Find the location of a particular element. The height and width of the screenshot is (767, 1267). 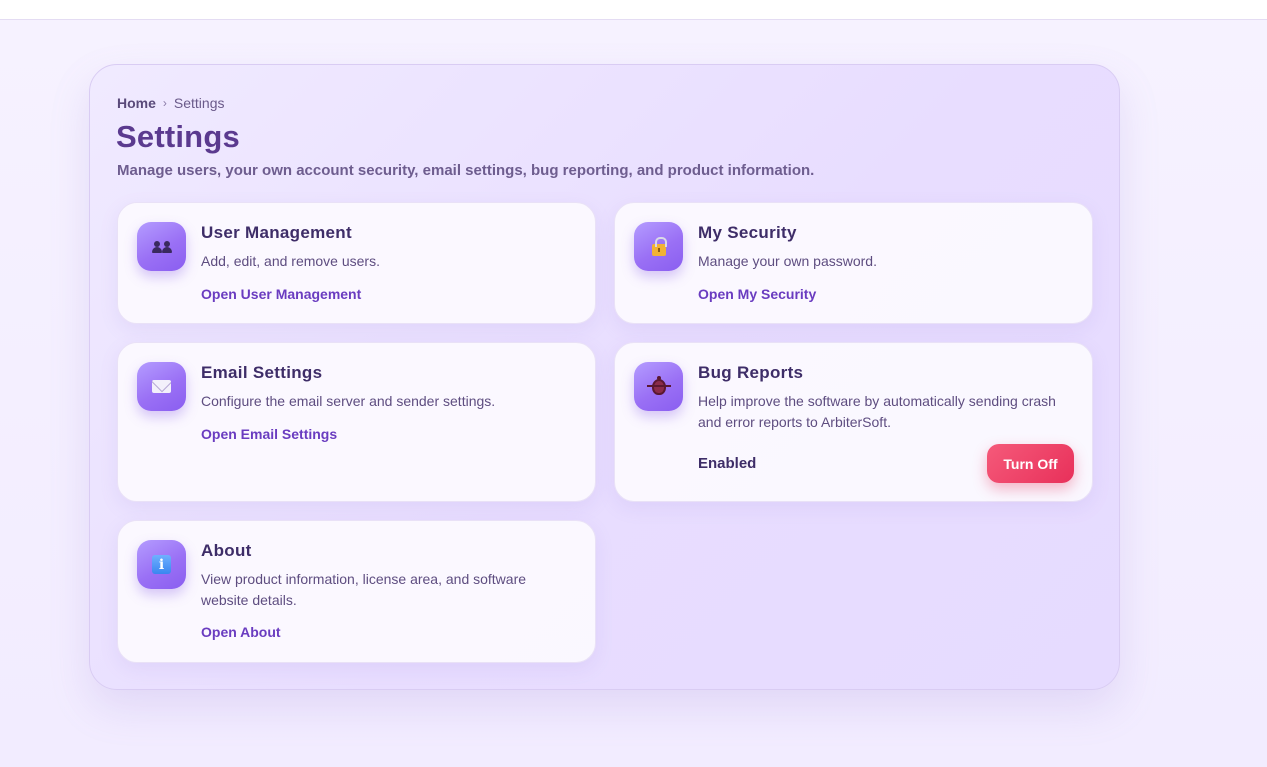

card-title: Email Settings is located at coordinates (262, 372).